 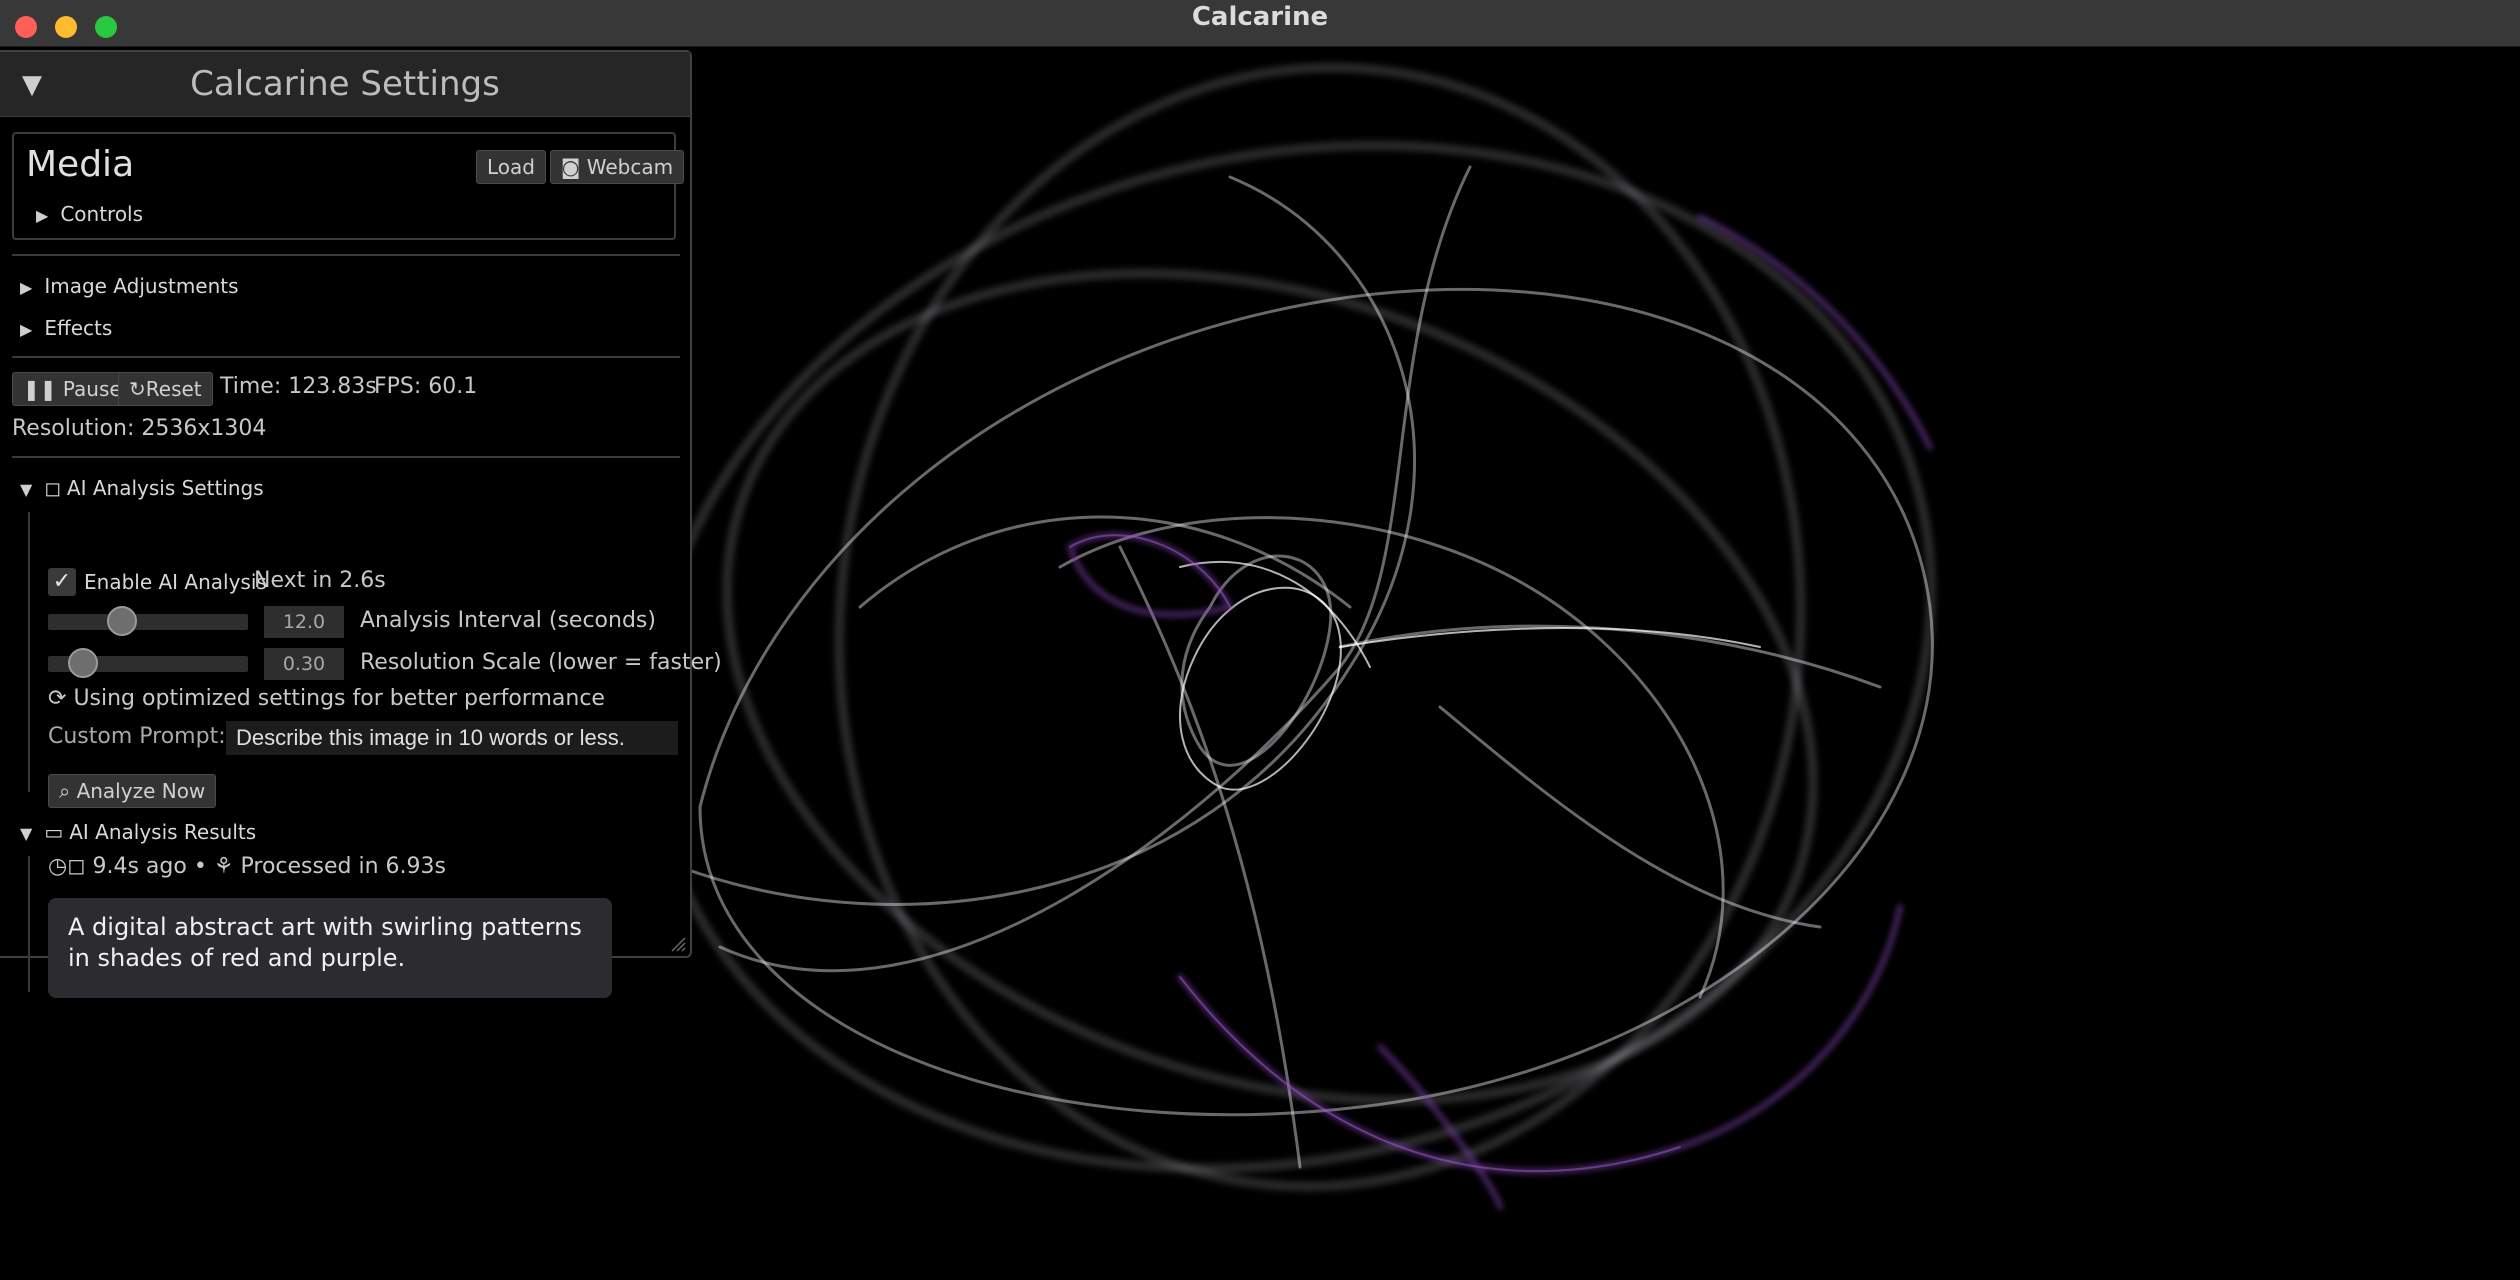 I want to click on pause-button: ❚❚ Pause, so click(x=72, y=389).